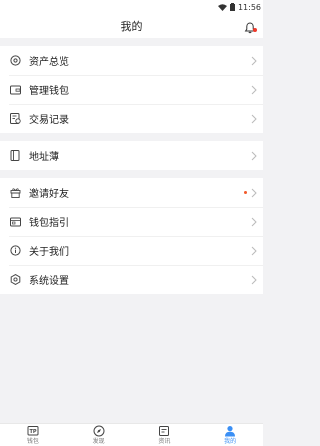 This screenshot has height=446, width=320. Describe the element at coordinates (164, 431) in the screenshot. I see `news-icon` at that location.